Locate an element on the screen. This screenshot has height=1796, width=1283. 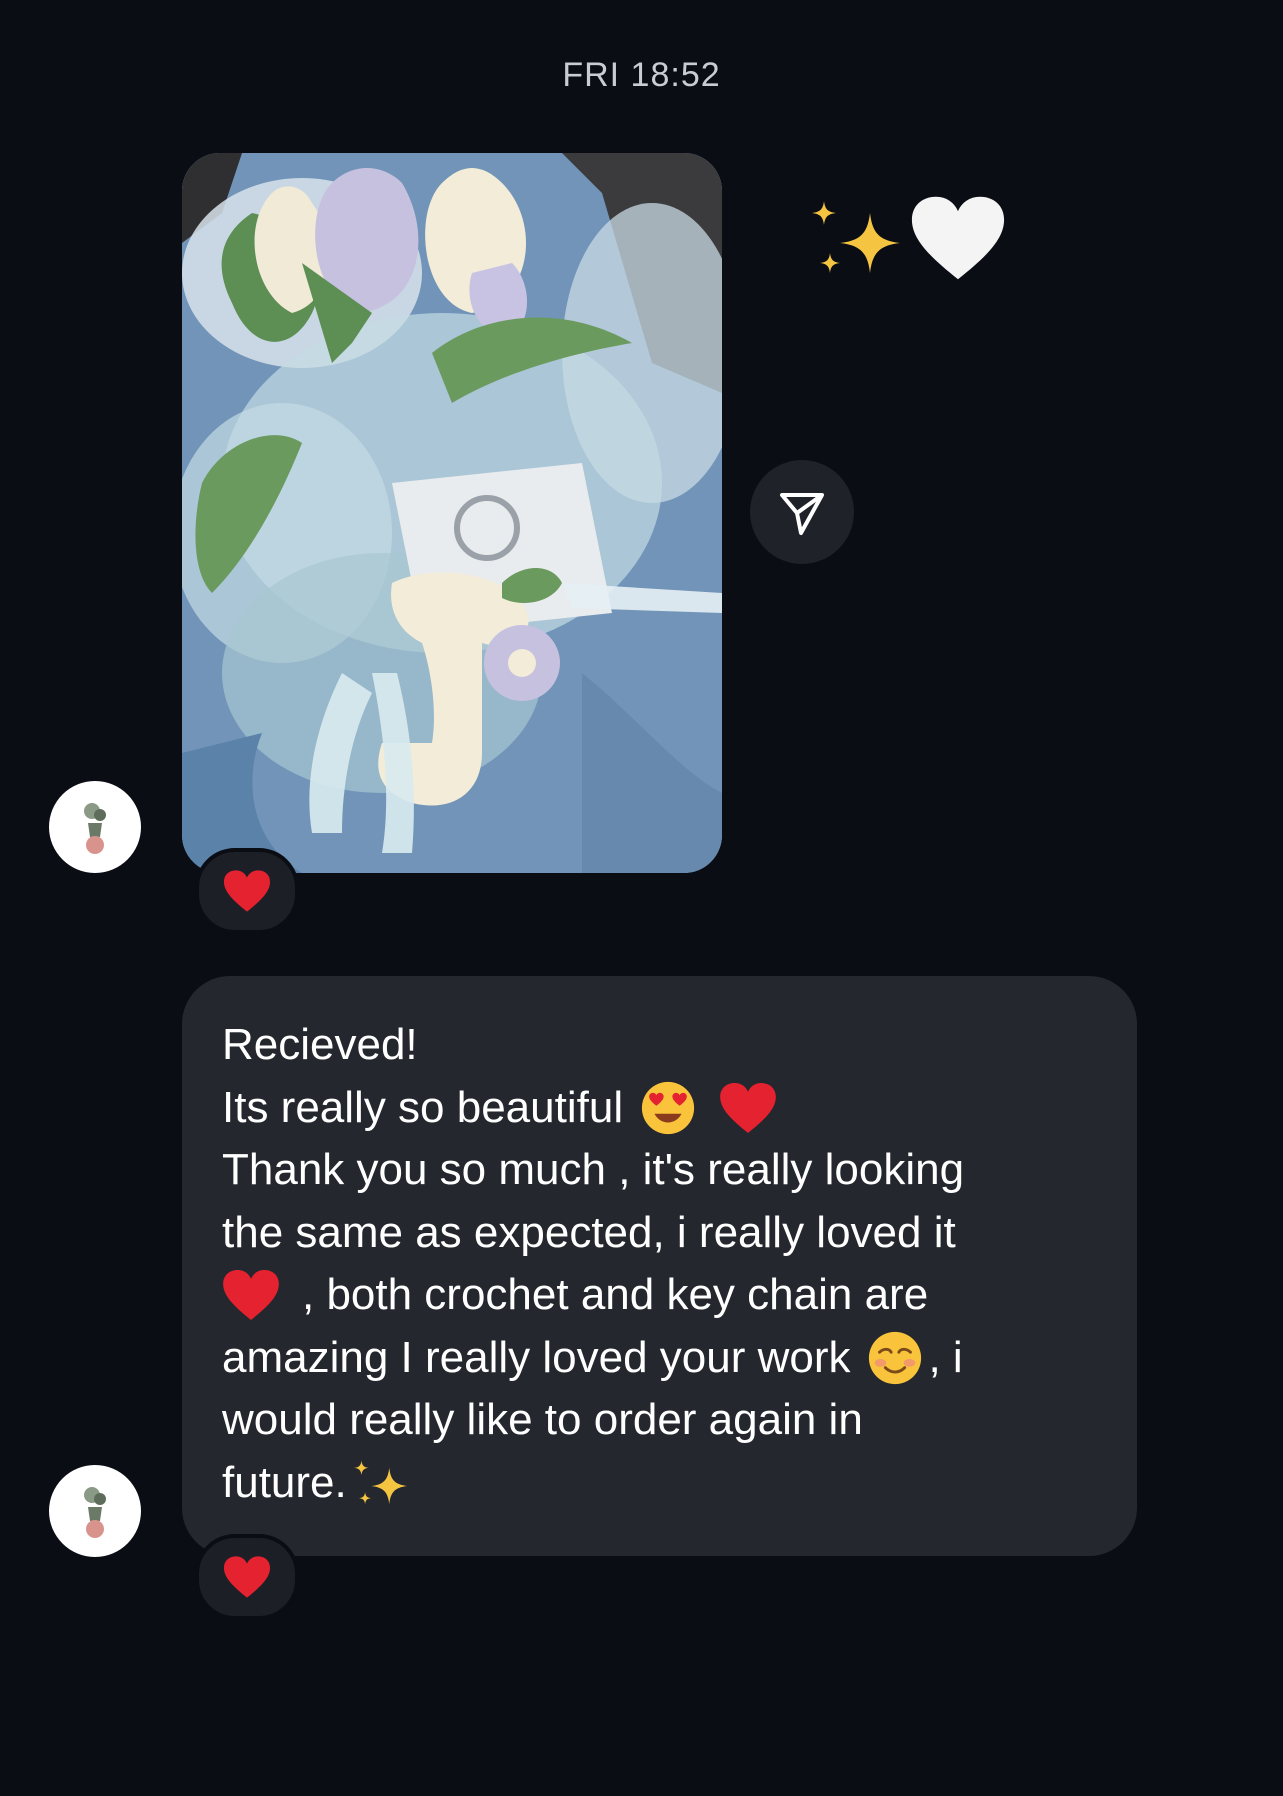
heart-eyes-emoji-icon is located at coordinates (668, 1107).